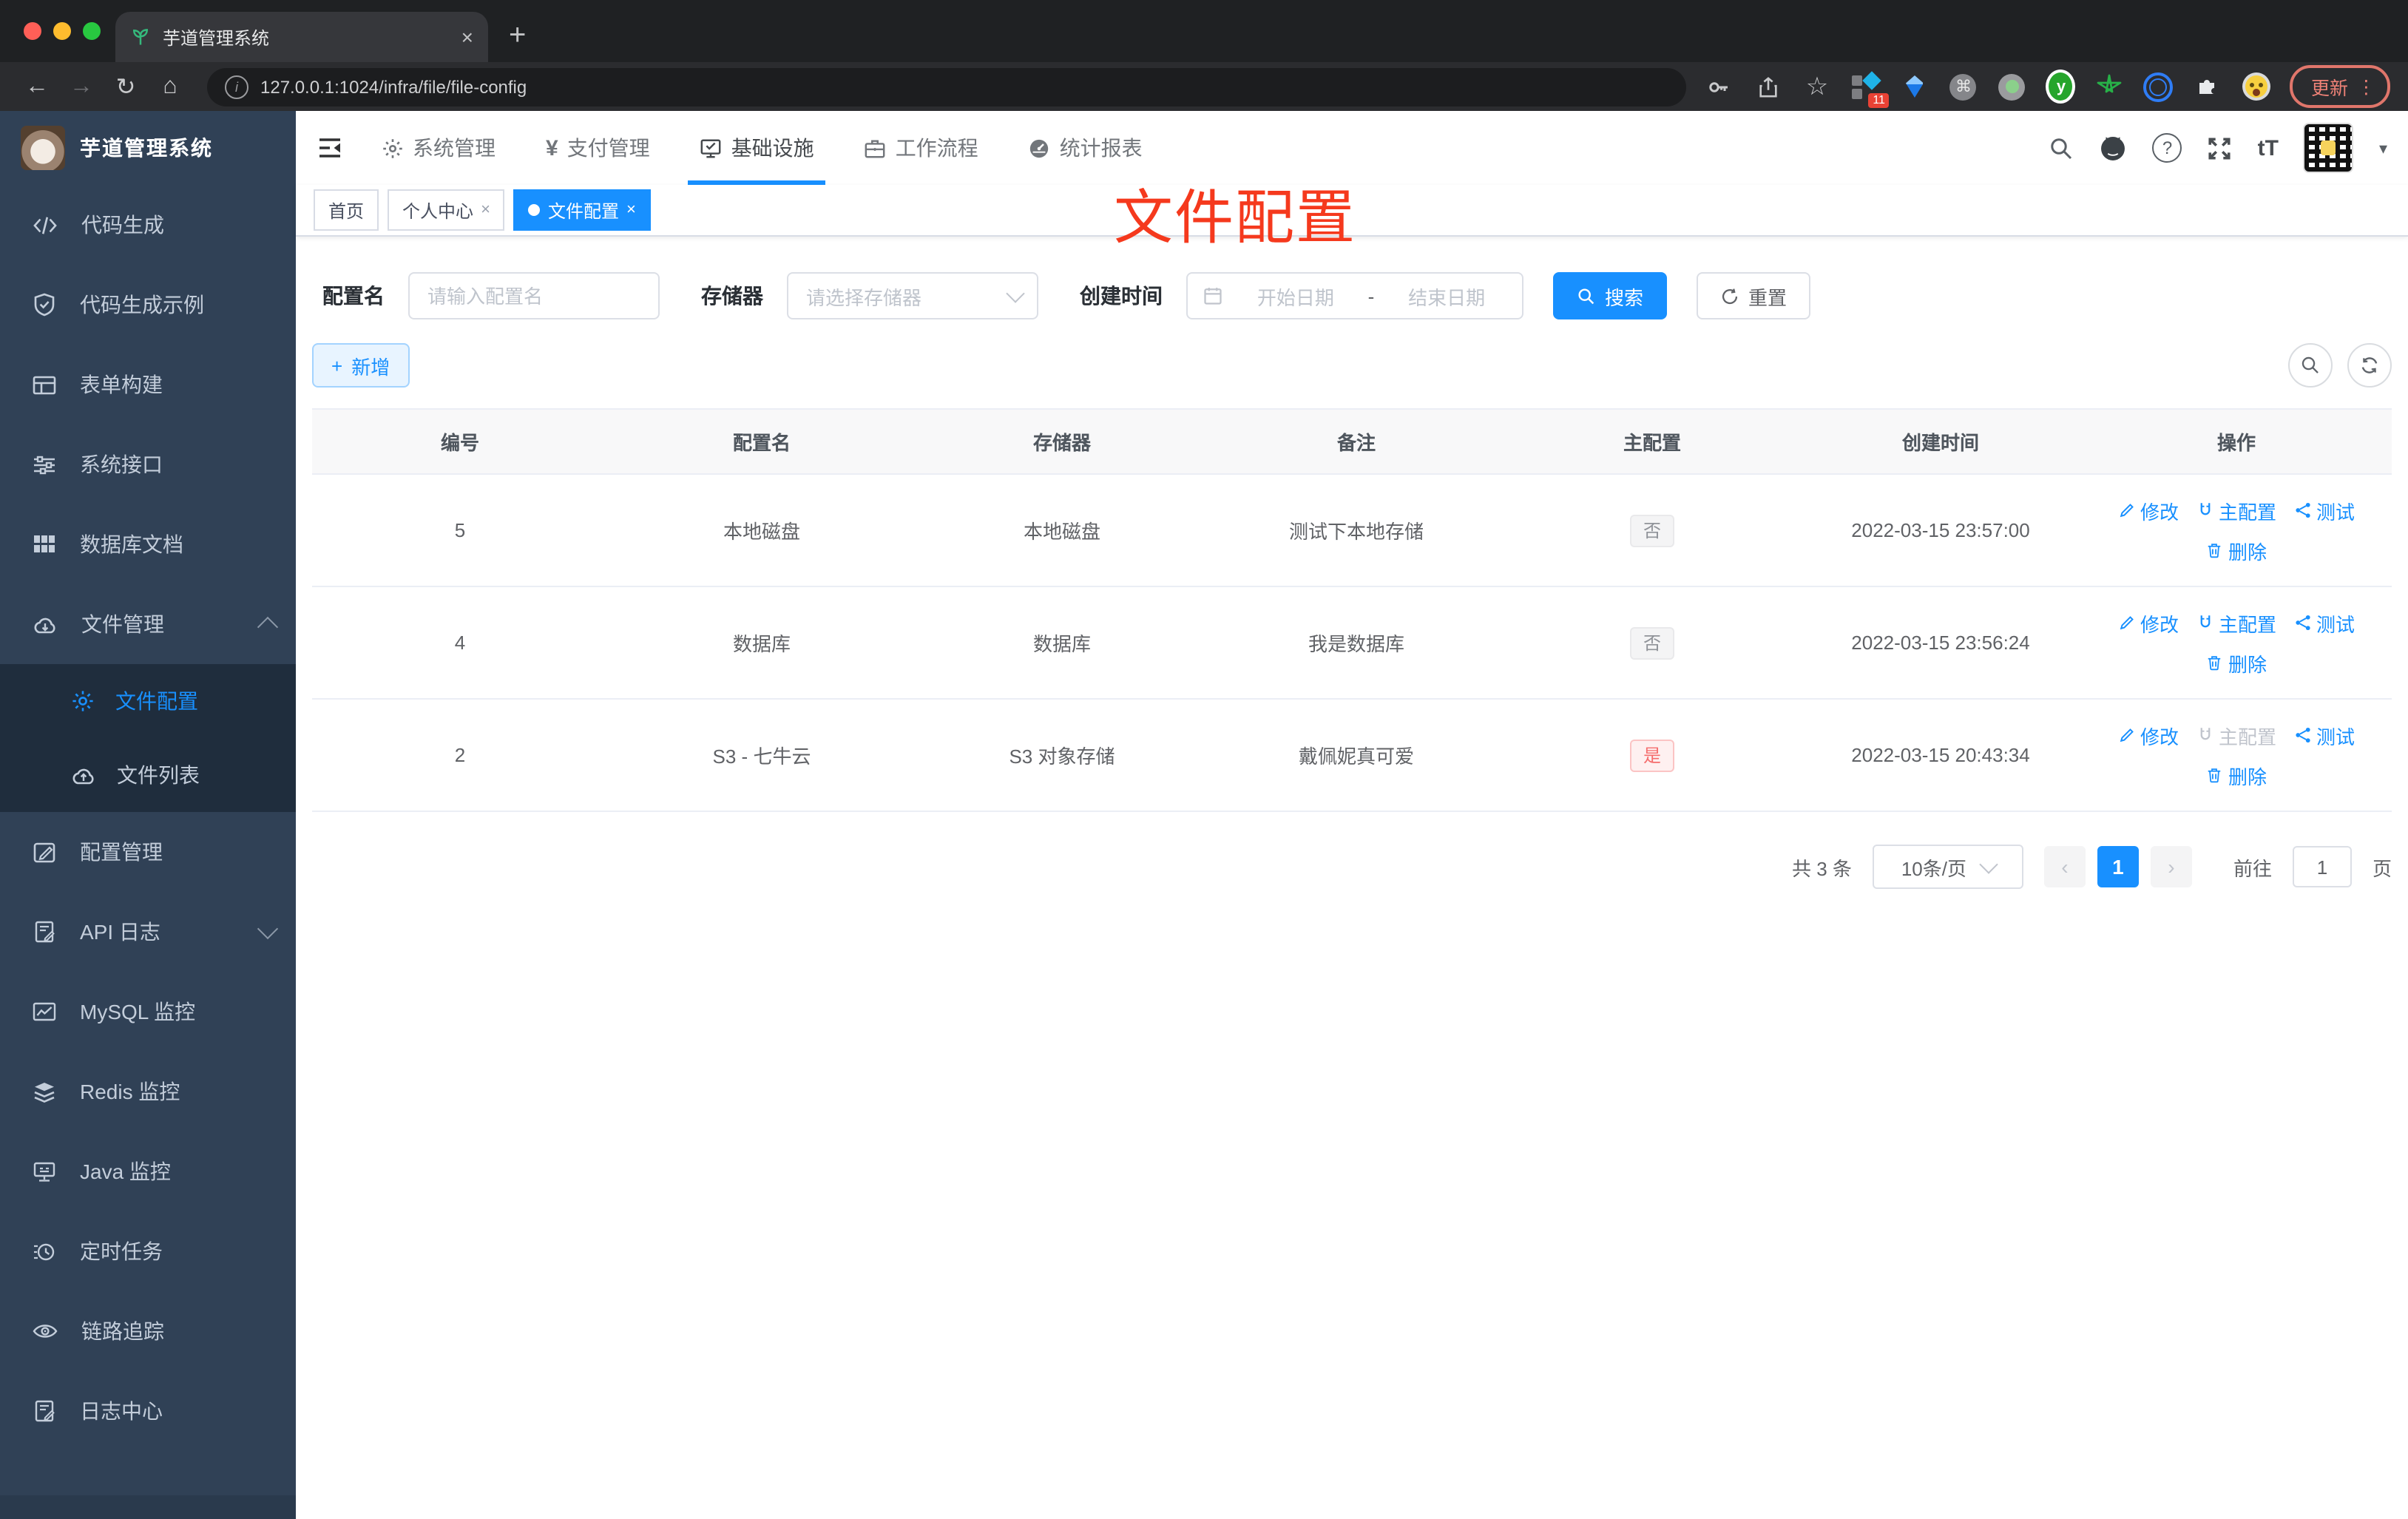 Image resolution: width=2408 pixels, height=1519 pixels. Describe the element at coordinates (148, 852) in the screenshot. I see `sidebar-item-config-management: 配置管理` at that location.